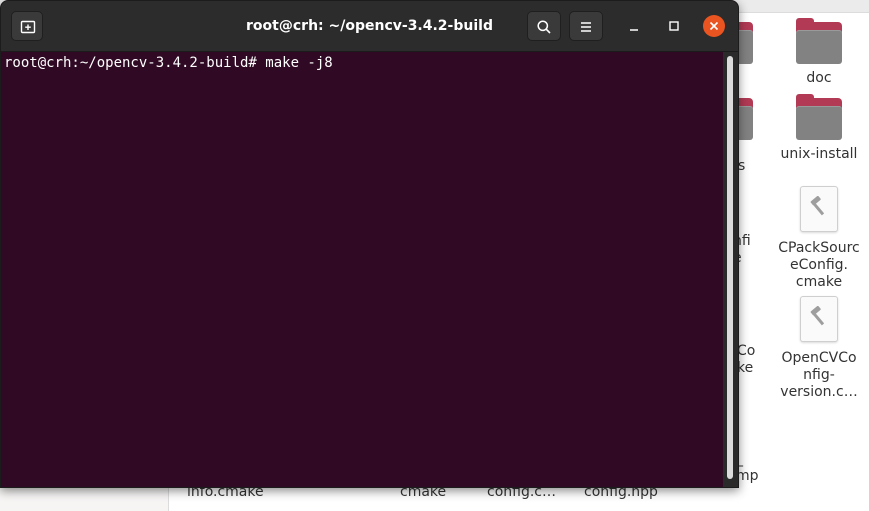  I want to click on new-tab-button, so click(27, 26).